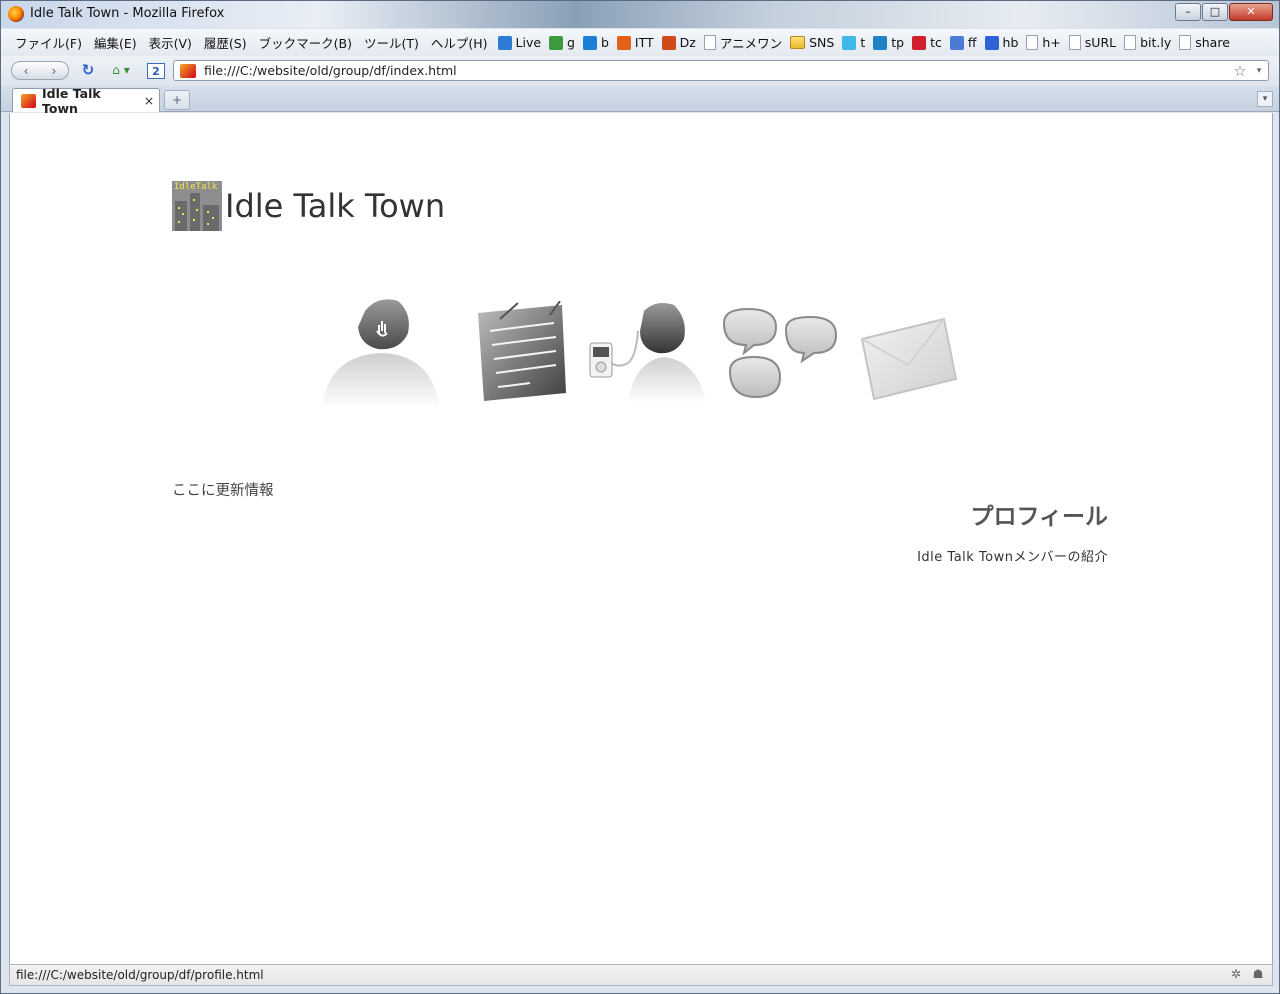 This screenshot has width=1280, height=994. What do you see at coordinates (225, 42) in the screenshot?
I see `menu-history: 履歴(S)` at bounding box center [225, 42].